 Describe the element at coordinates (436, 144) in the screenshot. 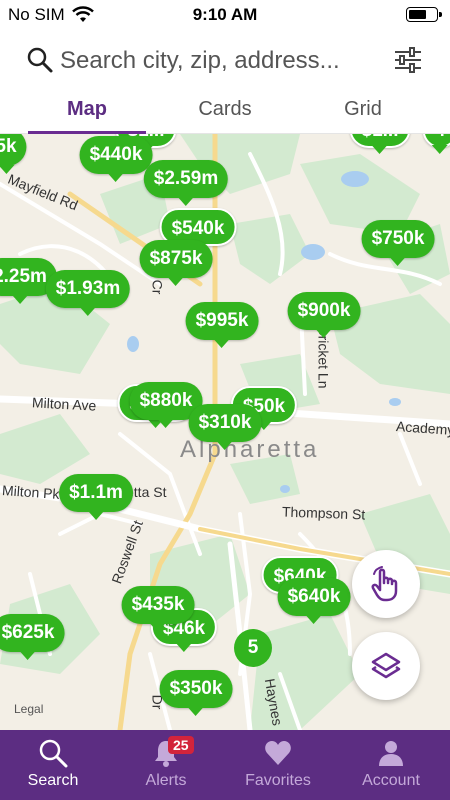

I see `price-pin: 4` at that location.